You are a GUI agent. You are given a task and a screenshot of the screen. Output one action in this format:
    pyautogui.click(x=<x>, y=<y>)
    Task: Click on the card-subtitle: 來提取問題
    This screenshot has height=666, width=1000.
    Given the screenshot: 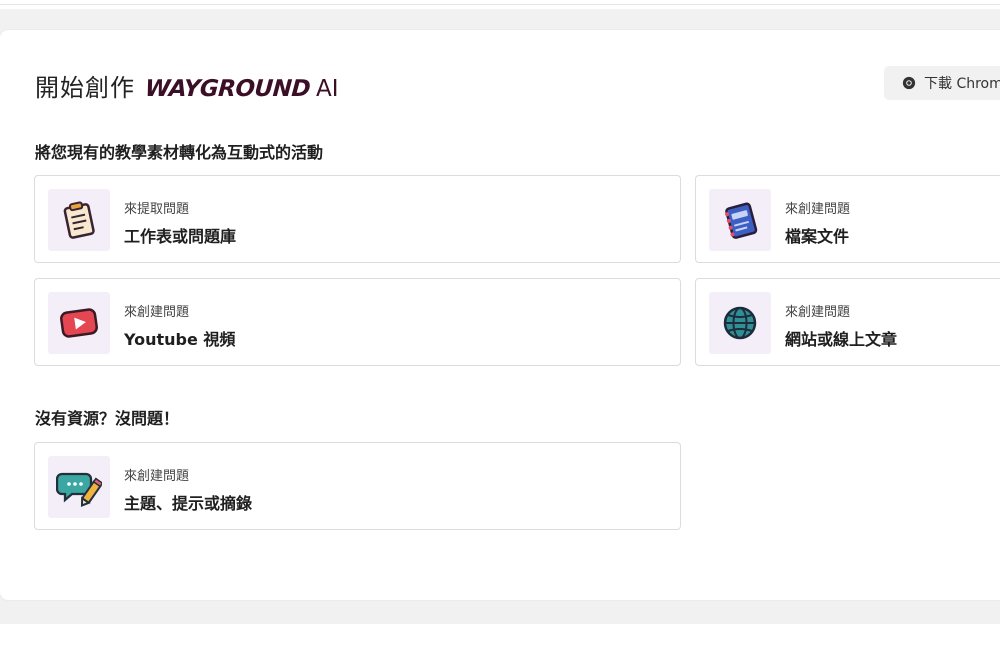 What is the action you would take?
    pyautogui.click(x=157, y=209)
    